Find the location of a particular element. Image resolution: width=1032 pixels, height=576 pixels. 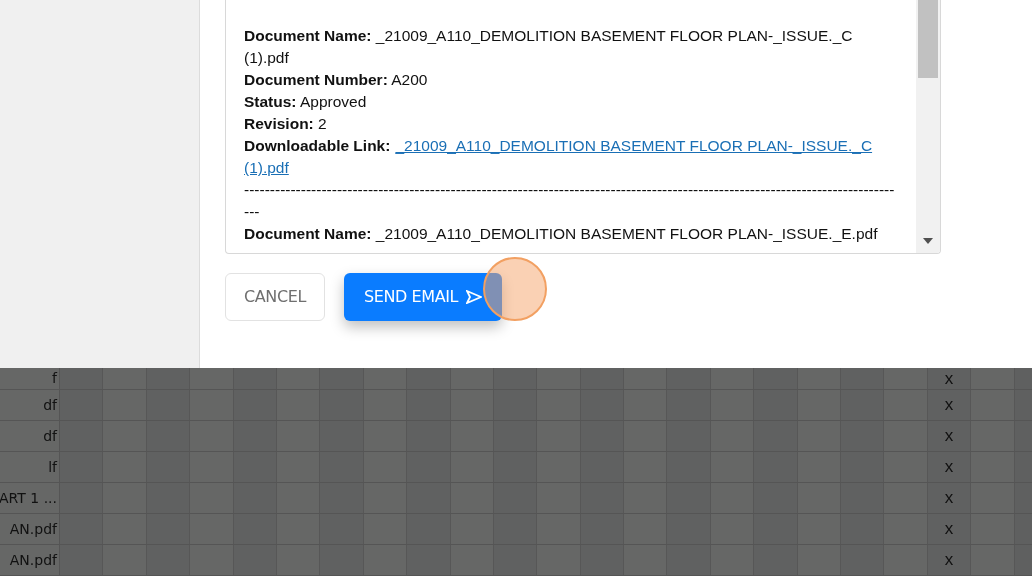

document-detail: Document Number: A200 is located at coordinates (336, 80).